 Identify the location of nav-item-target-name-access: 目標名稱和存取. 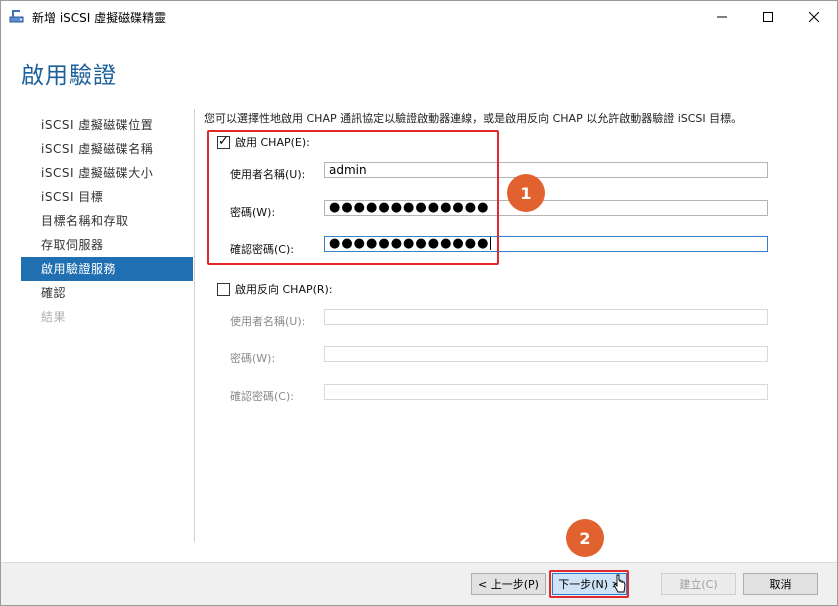
(107, 221).